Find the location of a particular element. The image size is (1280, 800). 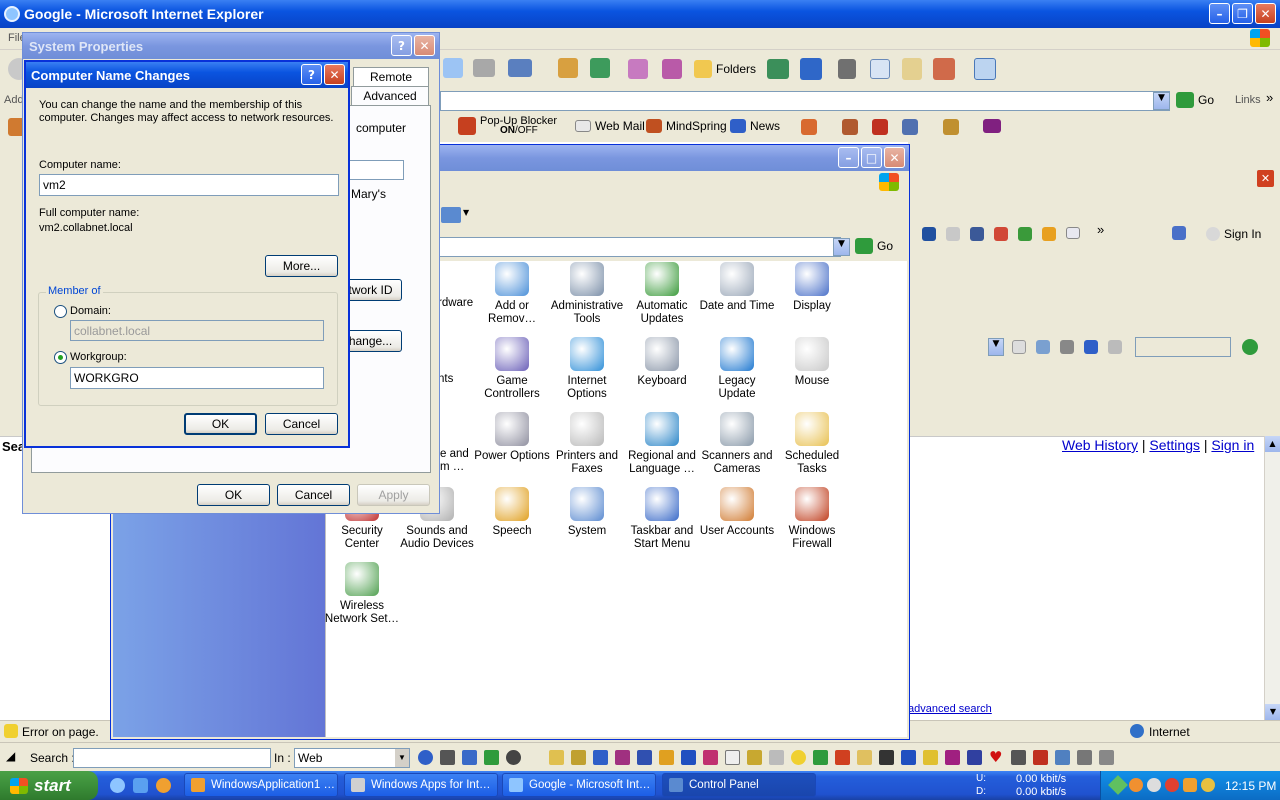

address-input is located at coordinates (805, 101).